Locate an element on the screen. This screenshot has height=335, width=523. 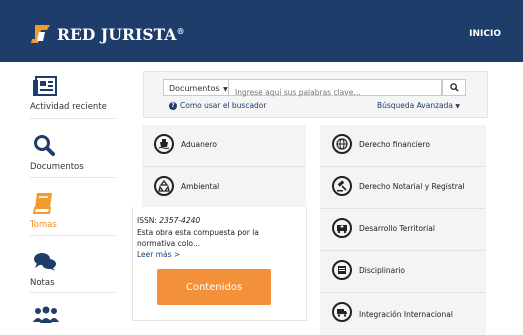
search-help-link: ? Como usar el buscador is located at coordinates (217, 105).